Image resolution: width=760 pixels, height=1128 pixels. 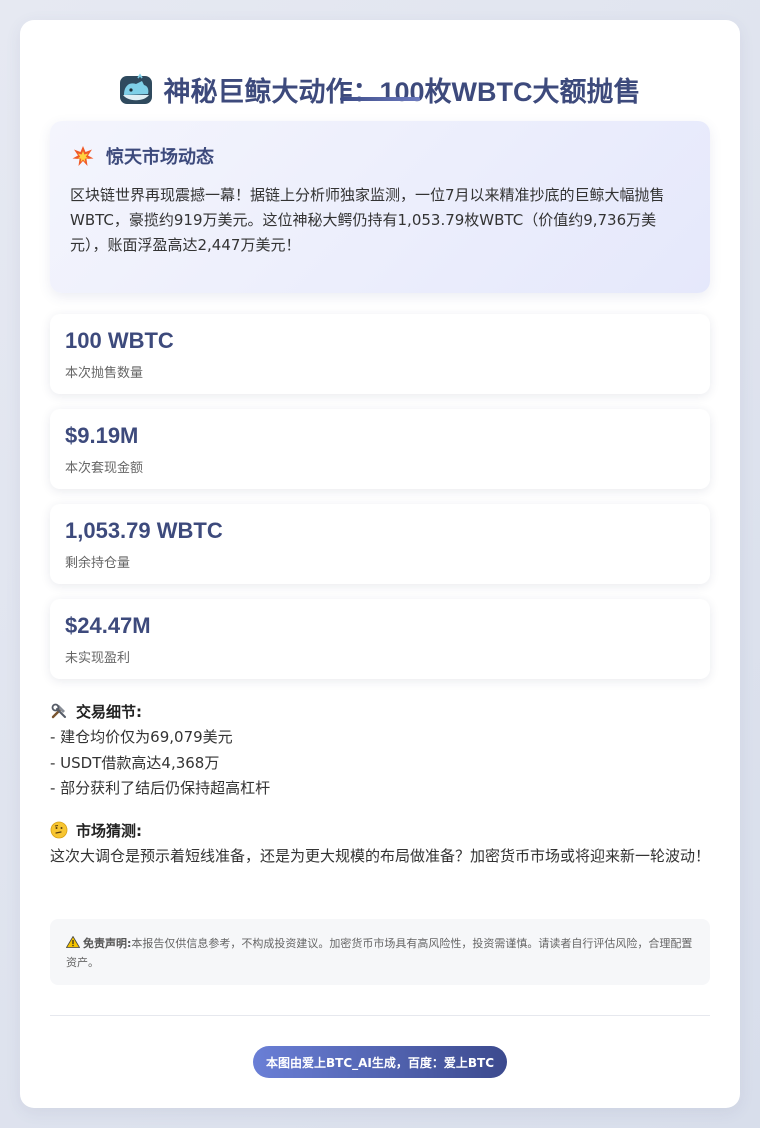 What do you see at coordinates (380, 1015) in the screenshot?
I see `footer-divider` at bounding box center [380, 1015].